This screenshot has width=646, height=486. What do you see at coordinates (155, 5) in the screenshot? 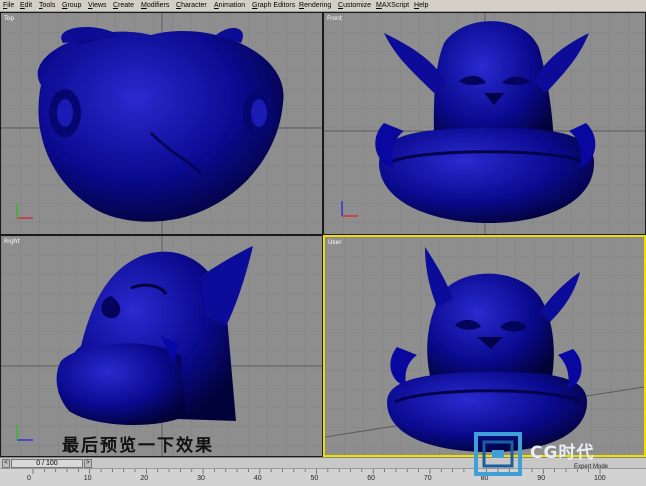
I see `menu-modifiers: Modifiers` at bounding box center [155, 5].